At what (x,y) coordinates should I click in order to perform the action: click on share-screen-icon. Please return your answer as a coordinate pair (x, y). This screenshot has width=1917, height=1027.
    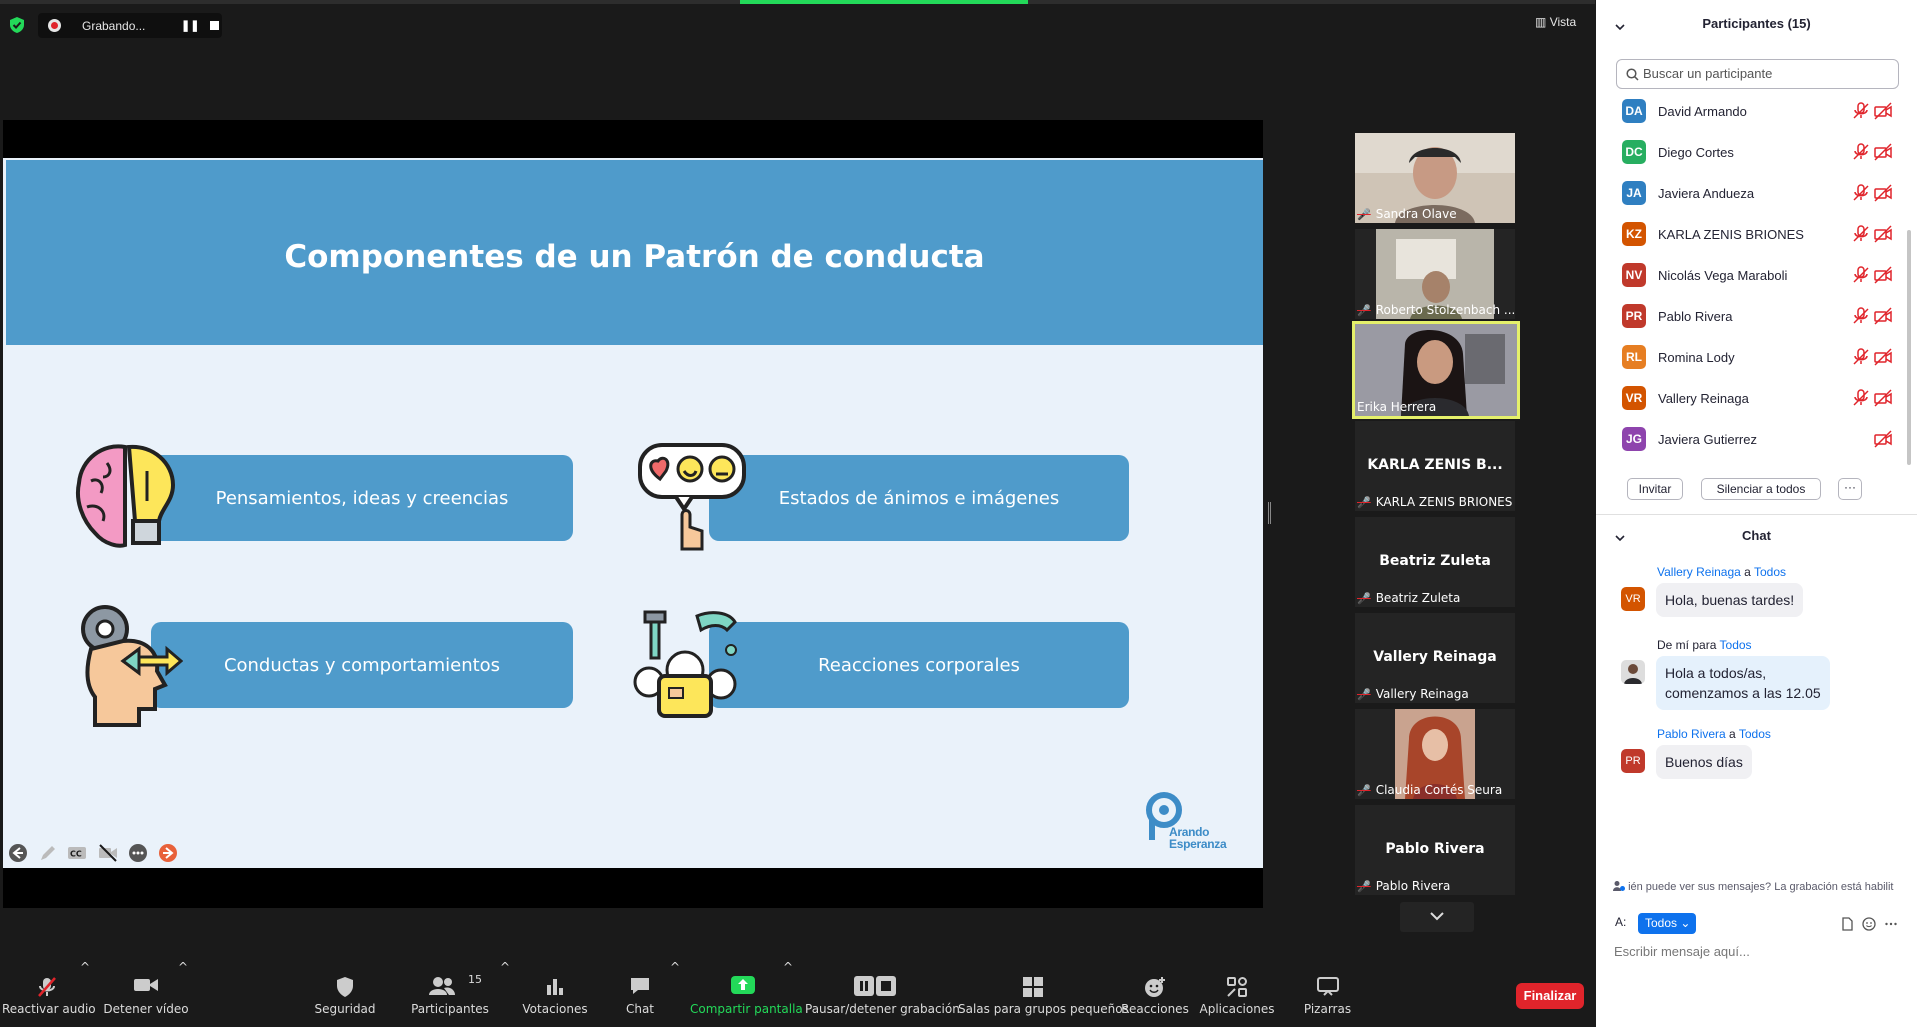
    Looking at the image, I should click on (742, 985).